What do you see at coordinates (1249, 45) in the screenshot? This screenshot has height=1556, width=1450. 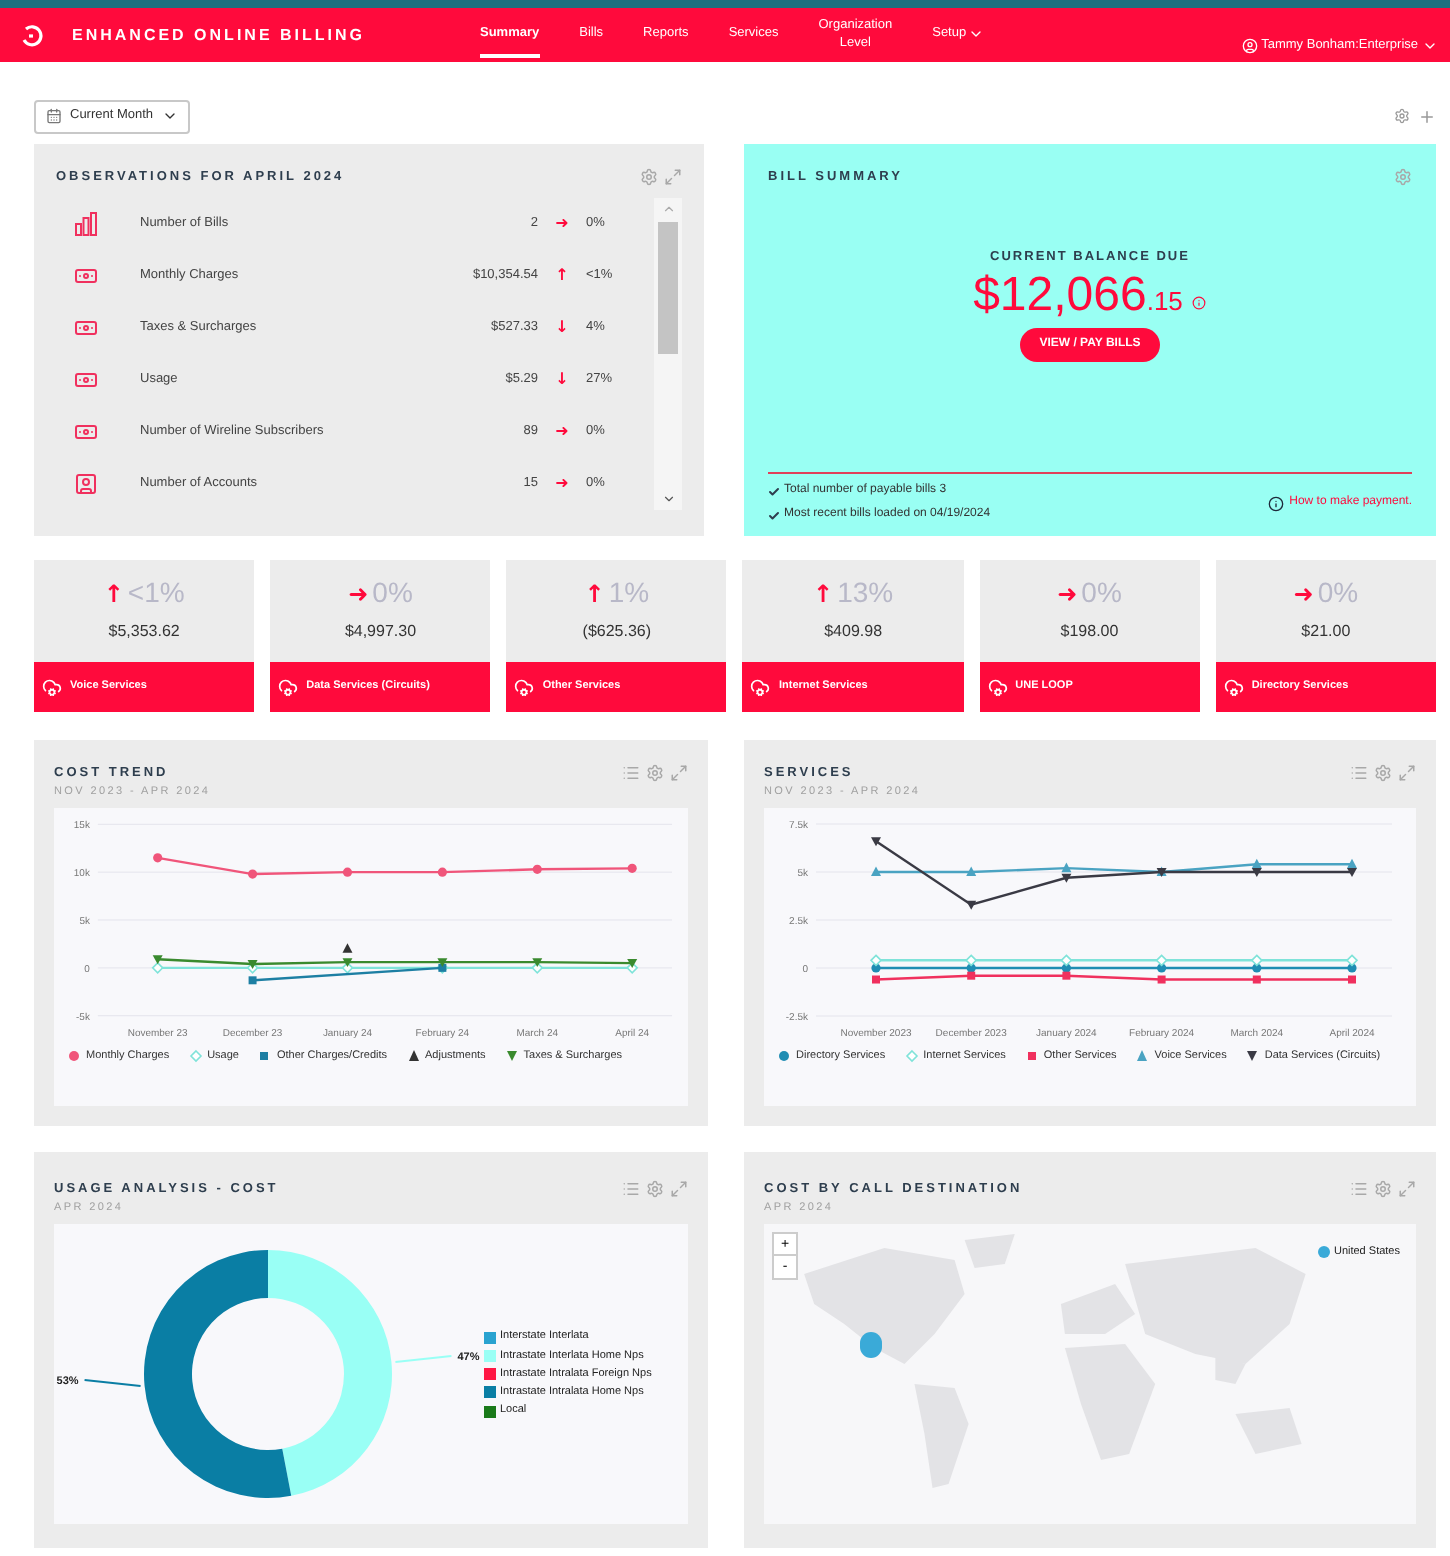 I see `user-icon` at bounding box center [1249, 45].